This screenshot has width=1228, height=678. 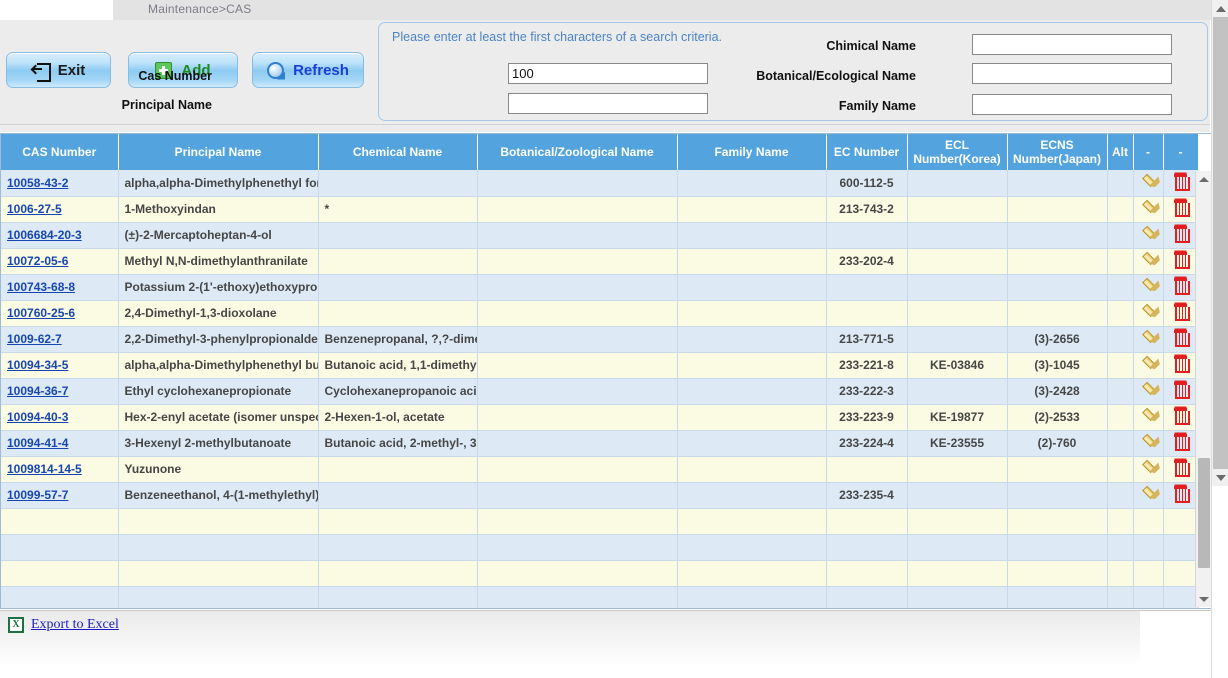 I want to click on col-ec-number: EC Number, so click(x=867, y=152).